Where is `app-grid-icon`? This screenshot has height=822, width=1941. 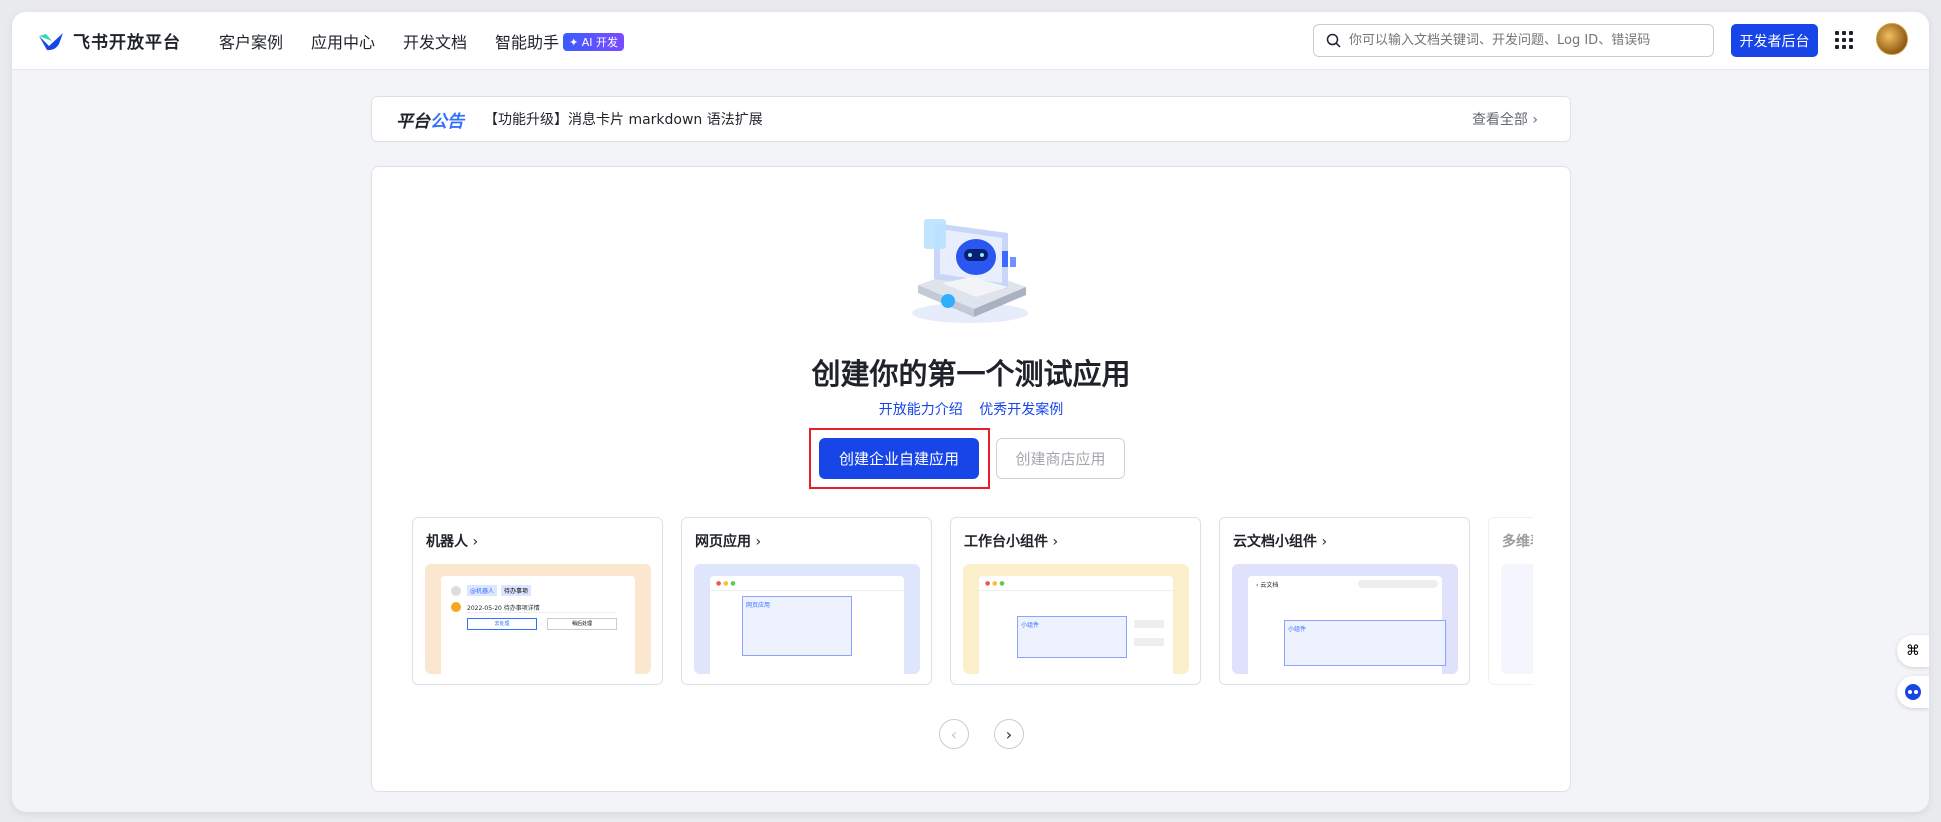 app-grid-icon is located at coordinates (1844, 40).